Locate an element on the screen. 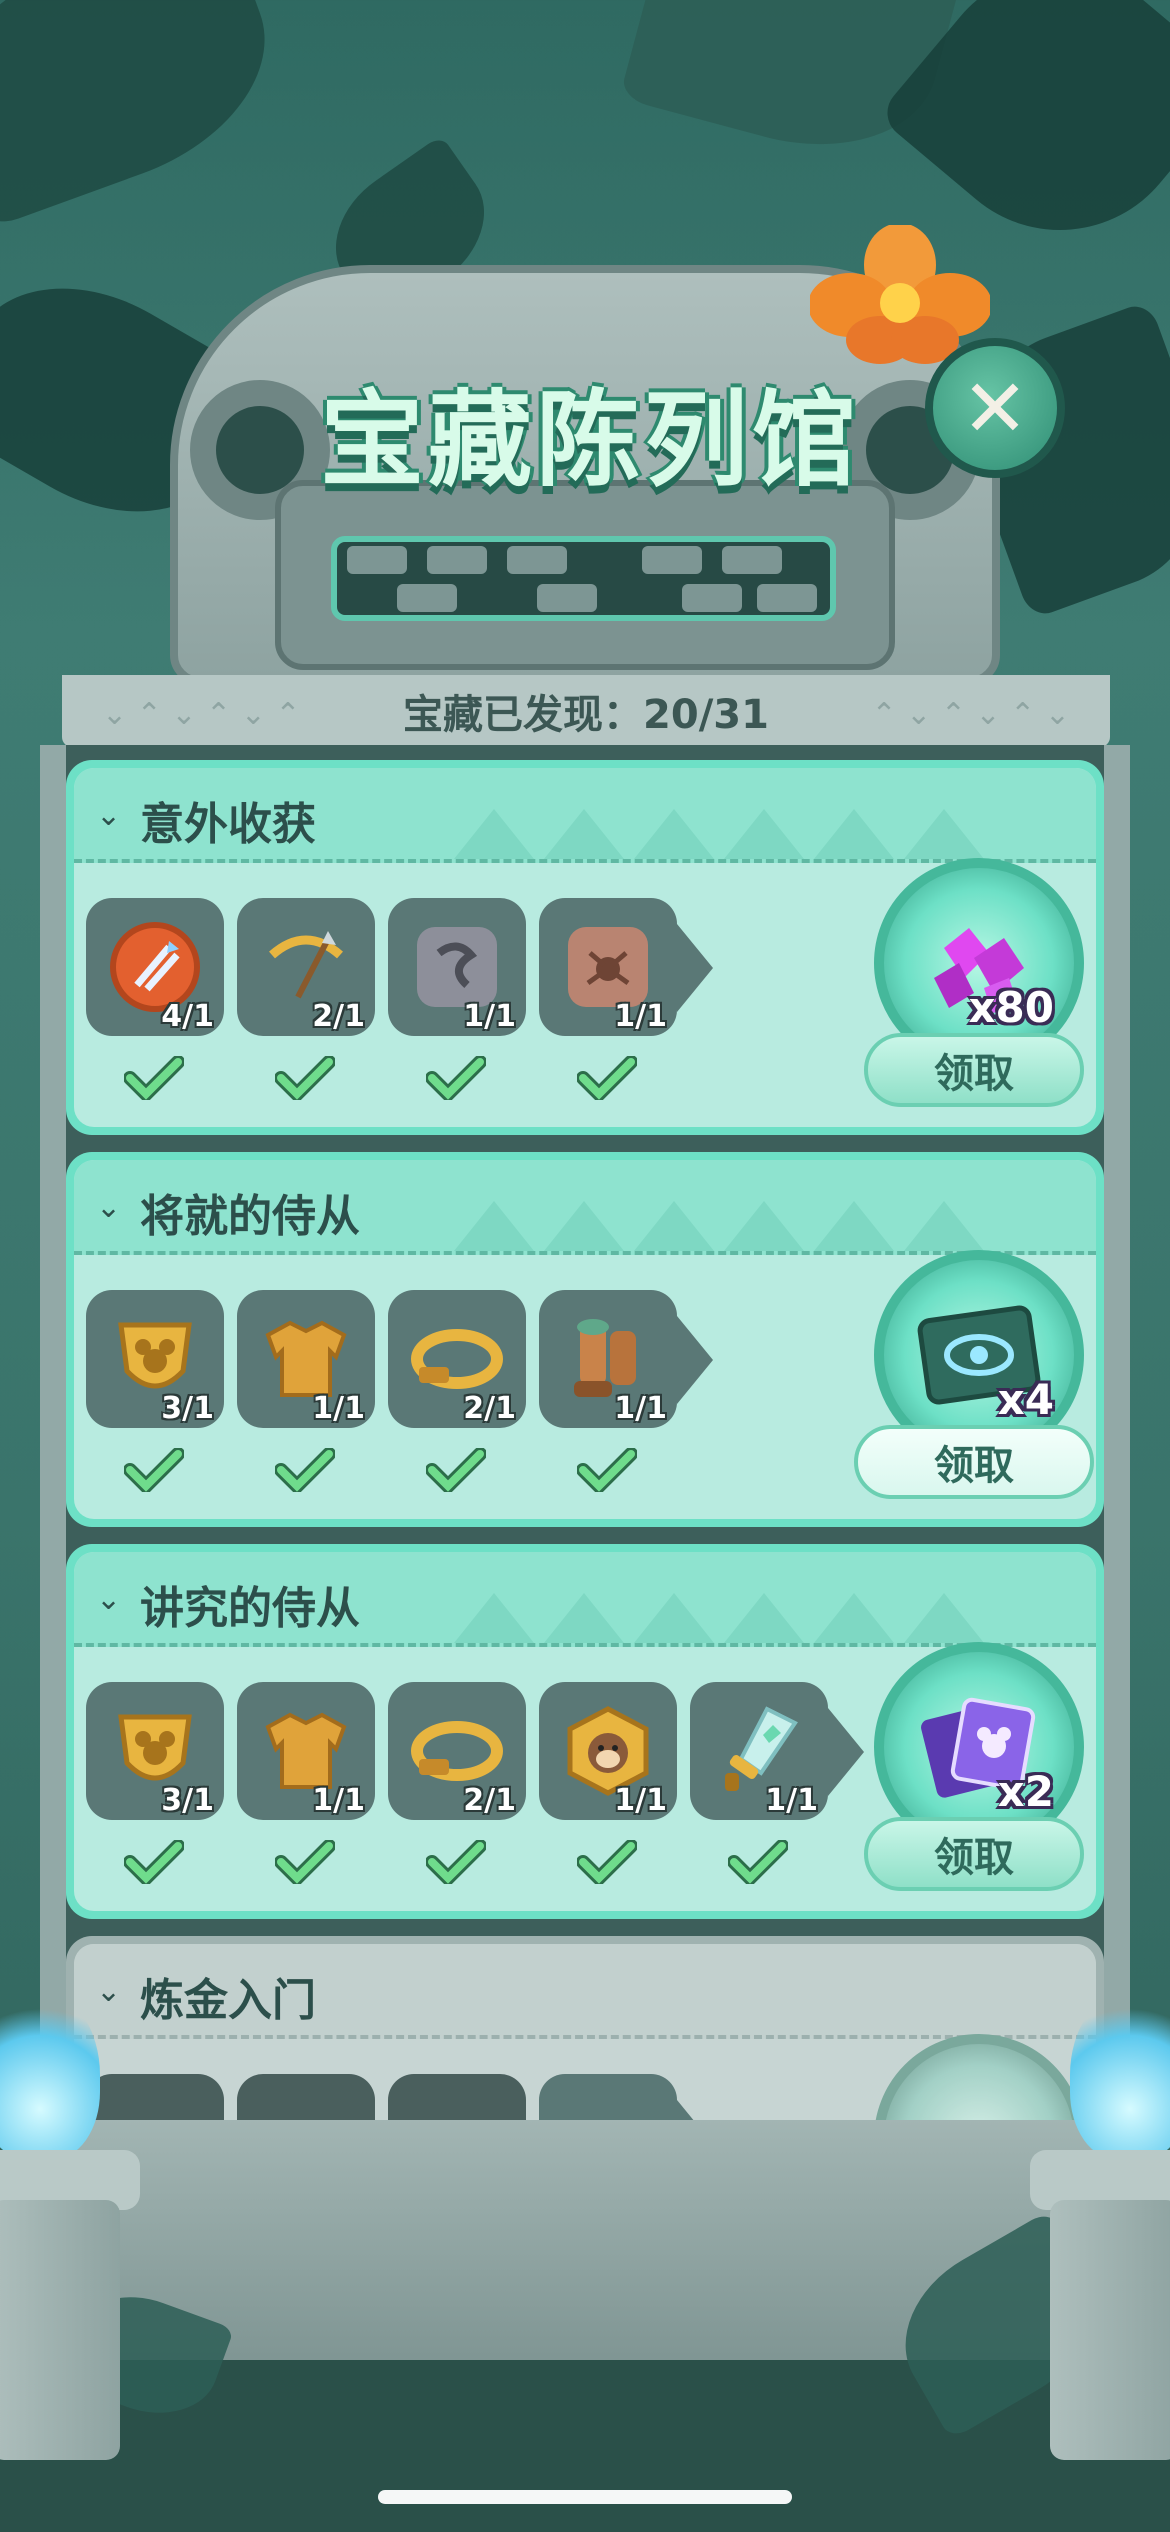  card-title: 意外收获 is located at coordinates (228, 824).